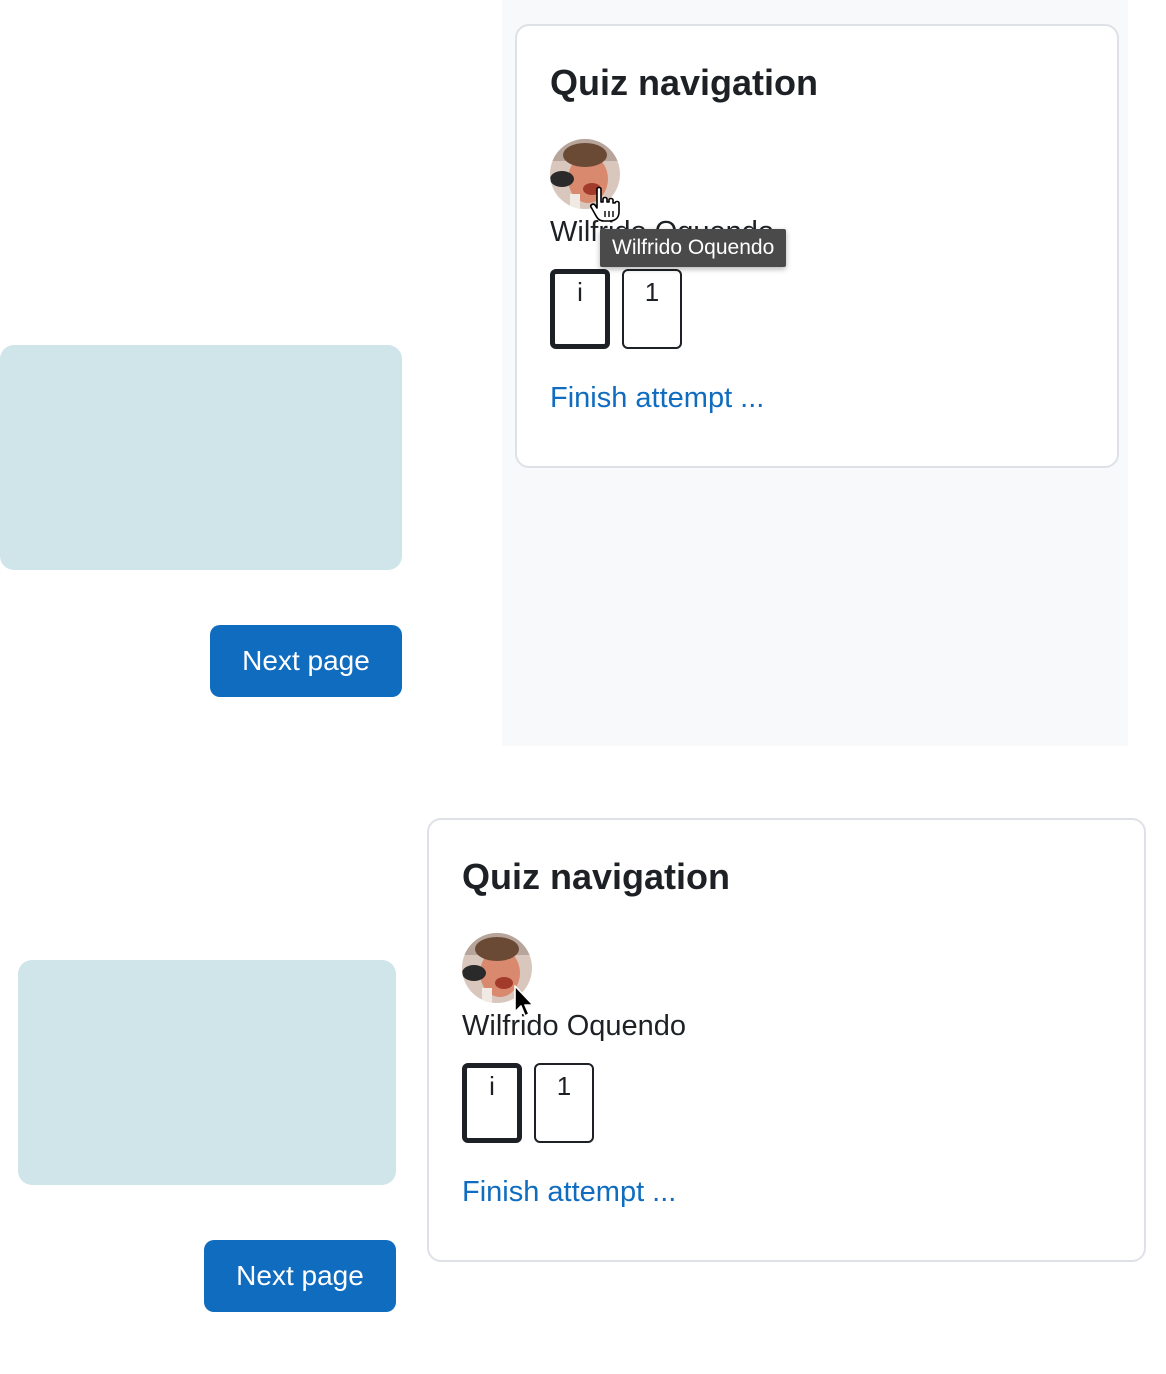  Describe the element at coordinates (605, 204) in the screenshot. I see `hand-pointer-icon` at that location.